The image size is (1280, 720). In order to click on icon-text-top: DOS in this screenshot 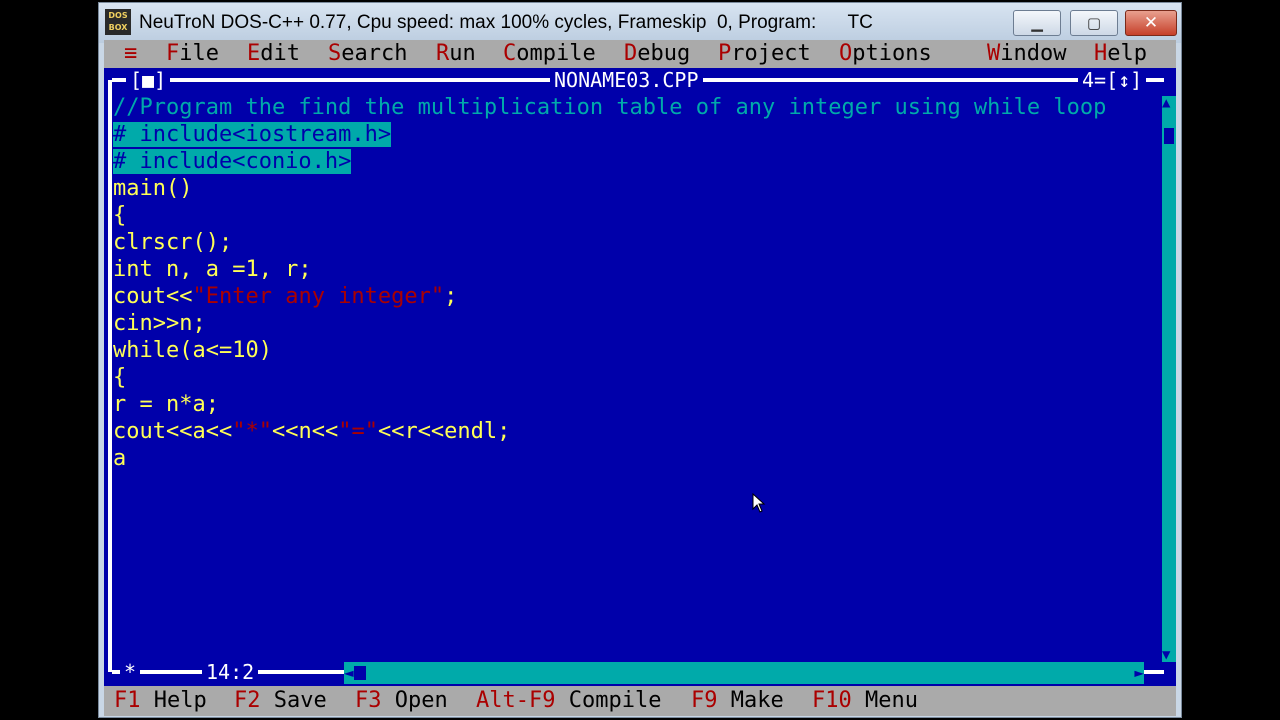, I will do `click(118, 15)`.